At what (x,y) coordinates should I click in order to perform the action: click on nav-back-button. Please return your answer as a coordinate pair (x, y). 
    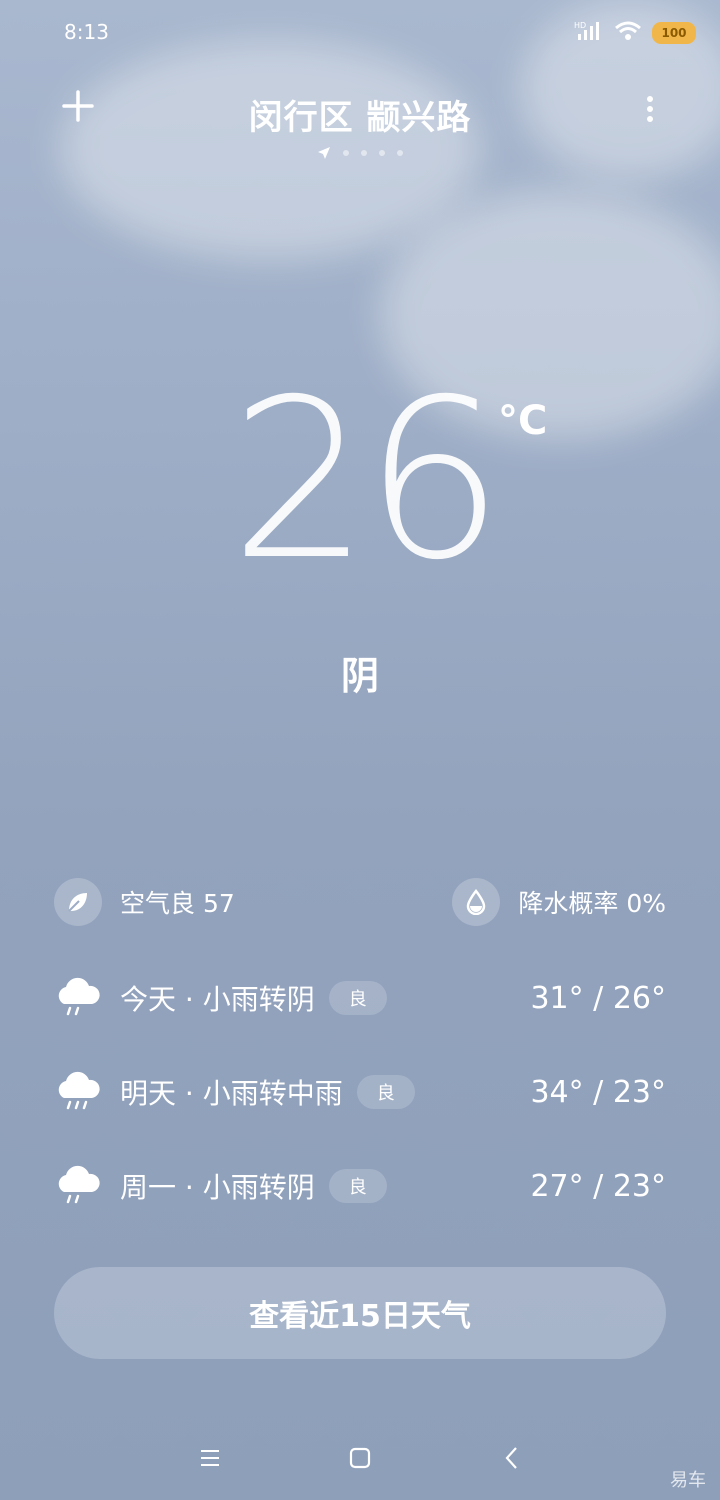
    Looking at the image, I should click on (512, 1458).